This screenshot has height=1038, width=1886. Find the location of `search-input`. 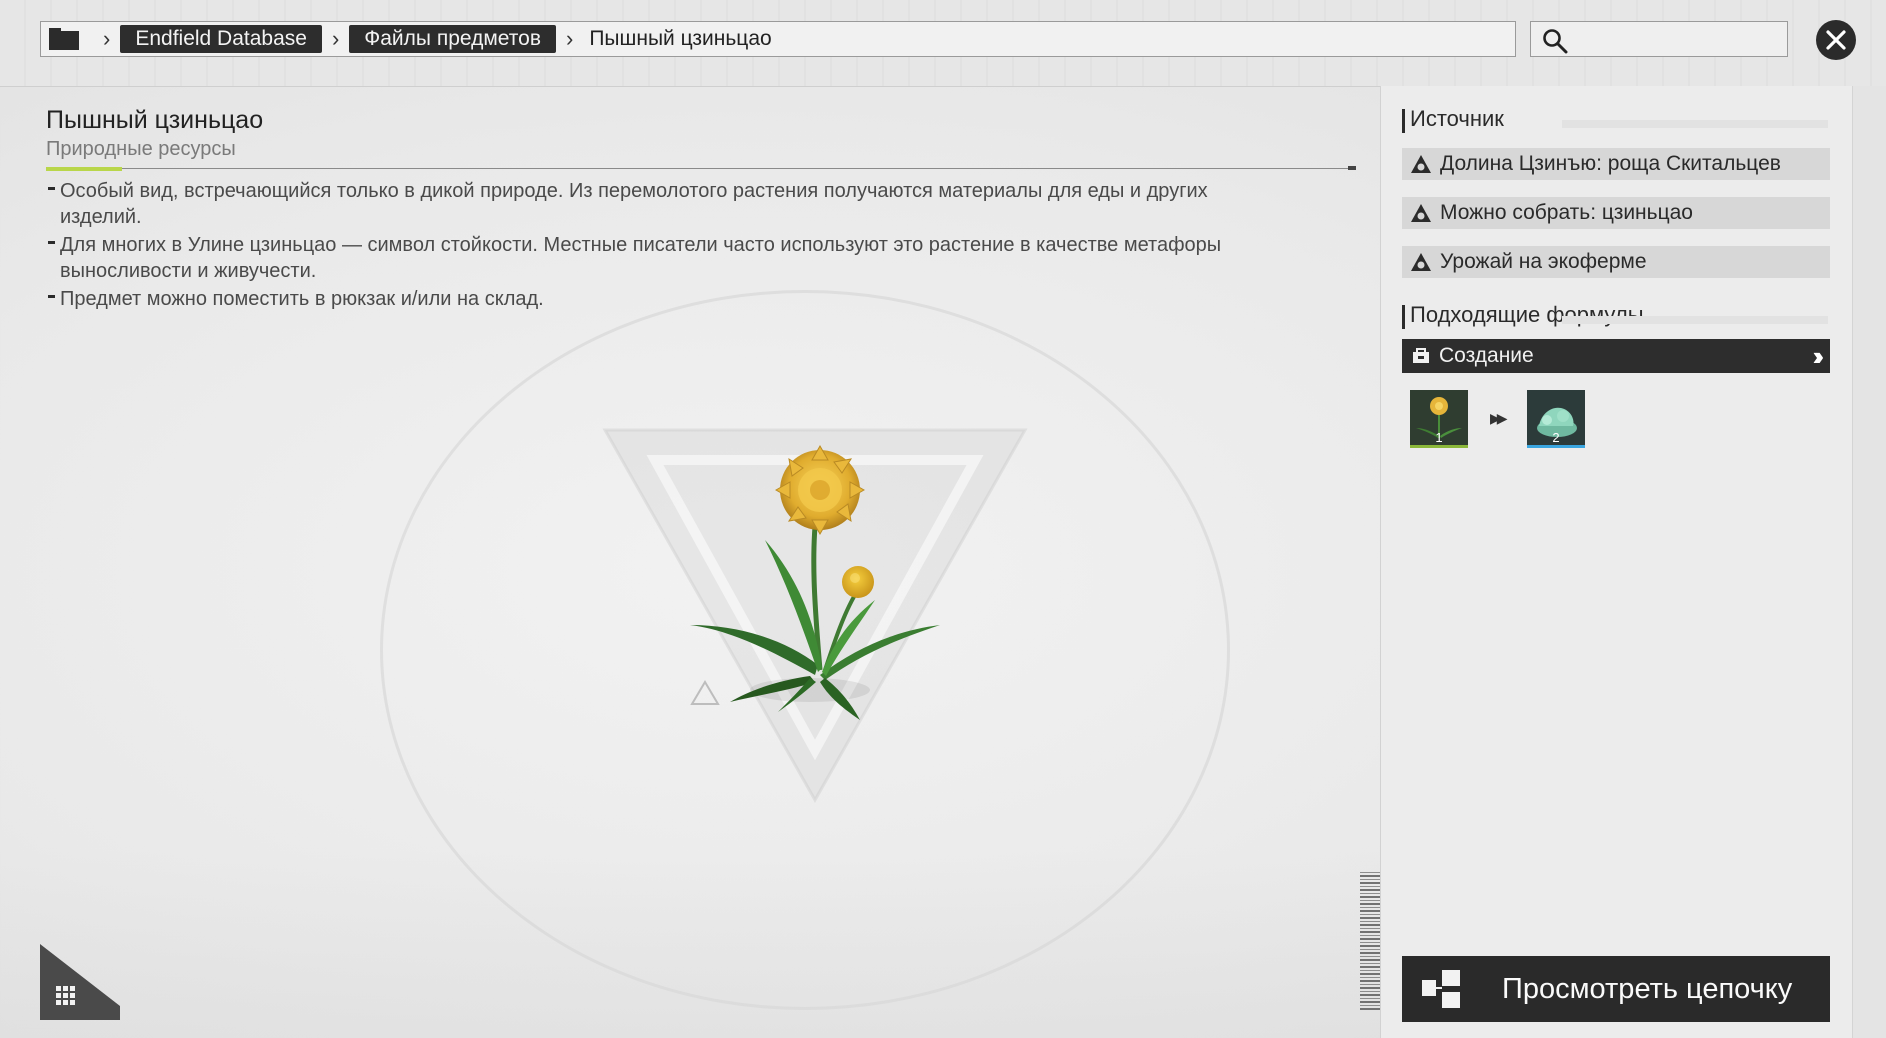

search-input is located at coordinates (1679, 40).